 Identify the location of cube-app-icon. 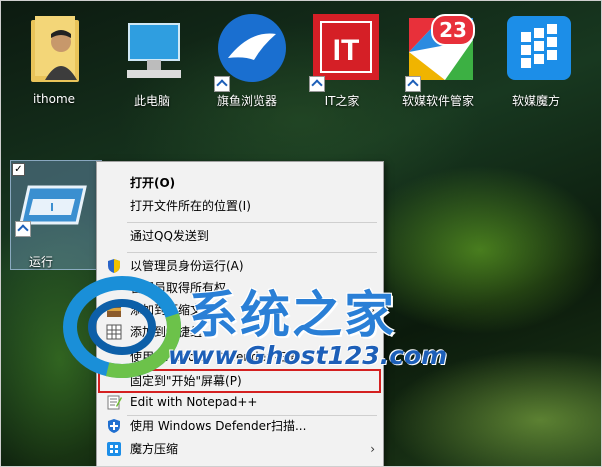
(537, 48).